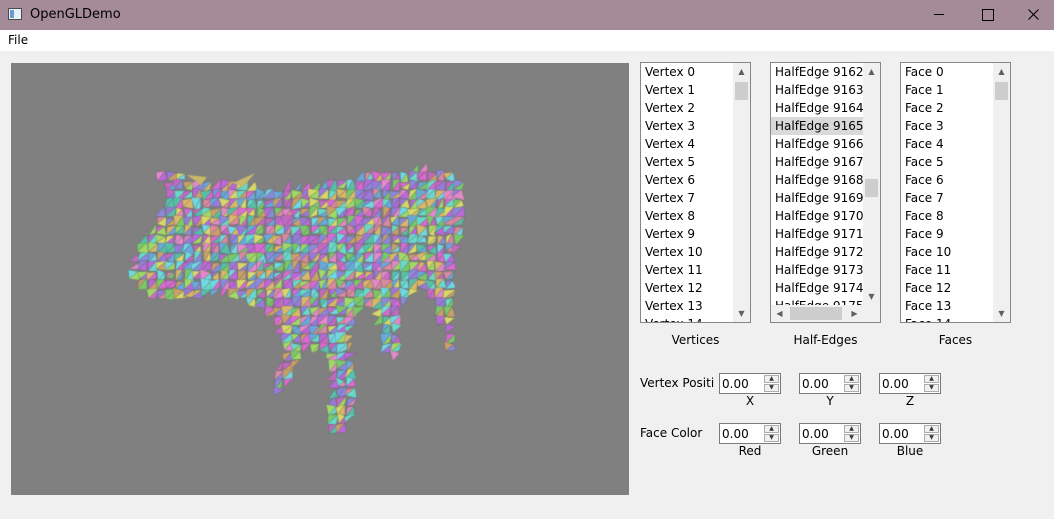 This screenshot has height=519, width=1054. Describe the element at coordinates (18, 40) in the screenshot. I see `menu-file: File` at that location.